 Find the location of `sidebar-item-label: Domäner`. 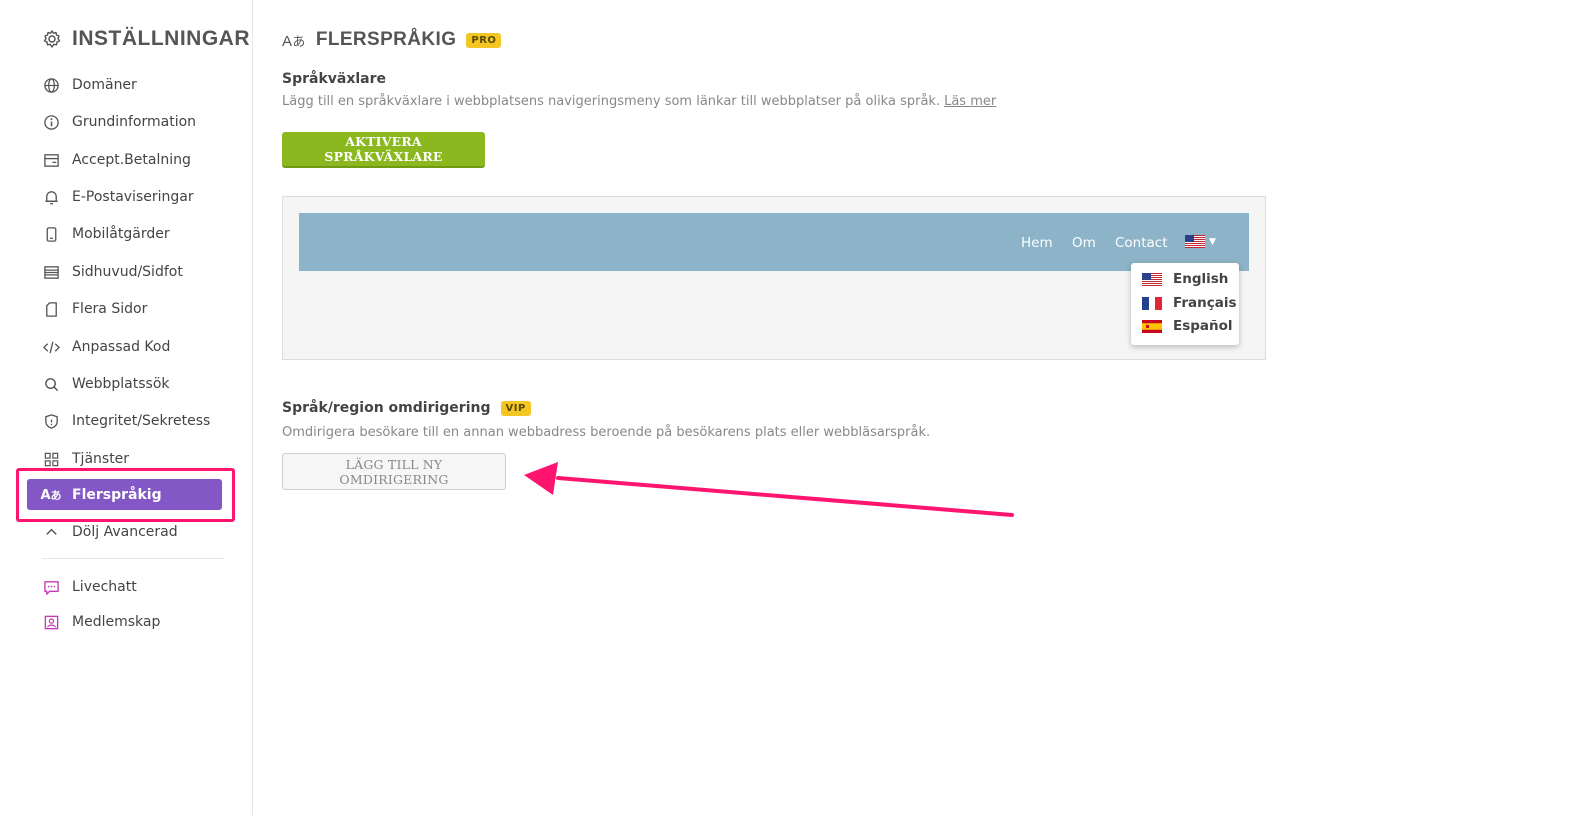

sidebar-item-label: Domäner is located at coordinates (104, 85).